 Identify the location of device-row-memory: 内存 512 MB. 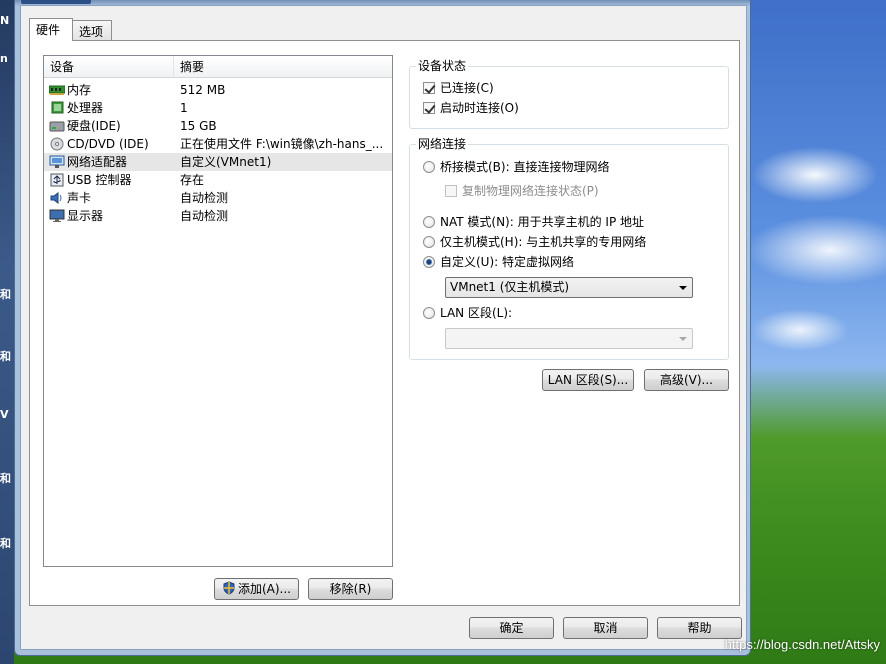
(218, 90).